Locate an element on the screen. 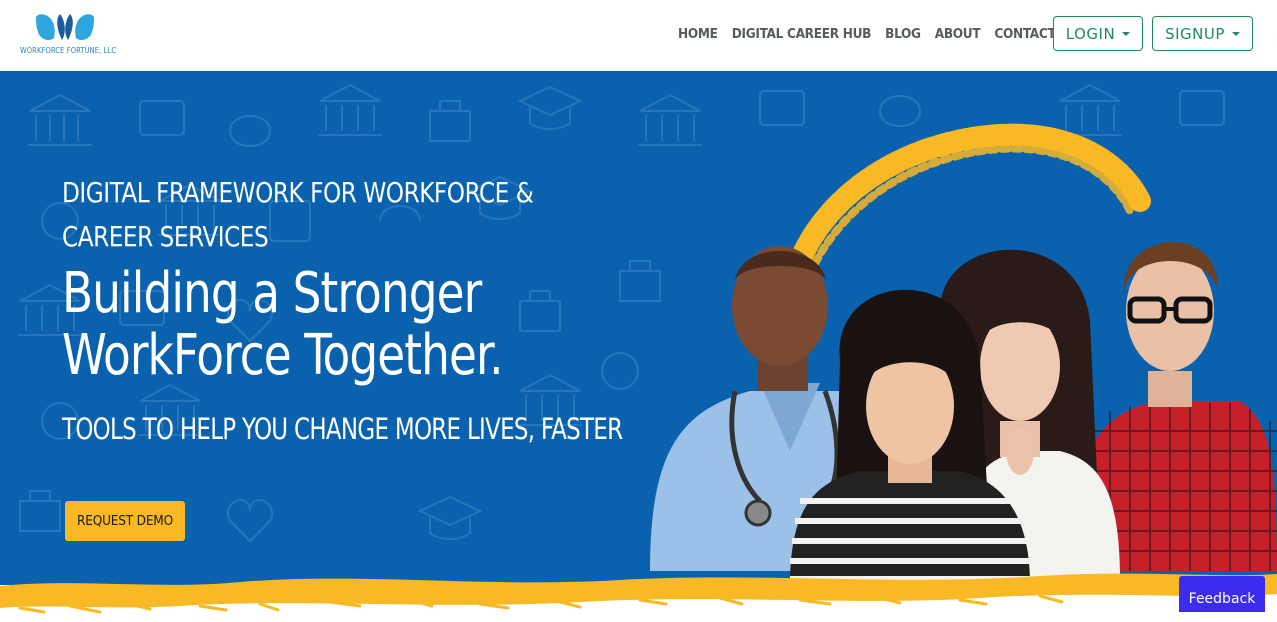 Image resolution: width=1277 pixels, height=622 pixels. brand-logo: WORKFORCE FORTUNE, LLC is located at coordinates (68, 36).